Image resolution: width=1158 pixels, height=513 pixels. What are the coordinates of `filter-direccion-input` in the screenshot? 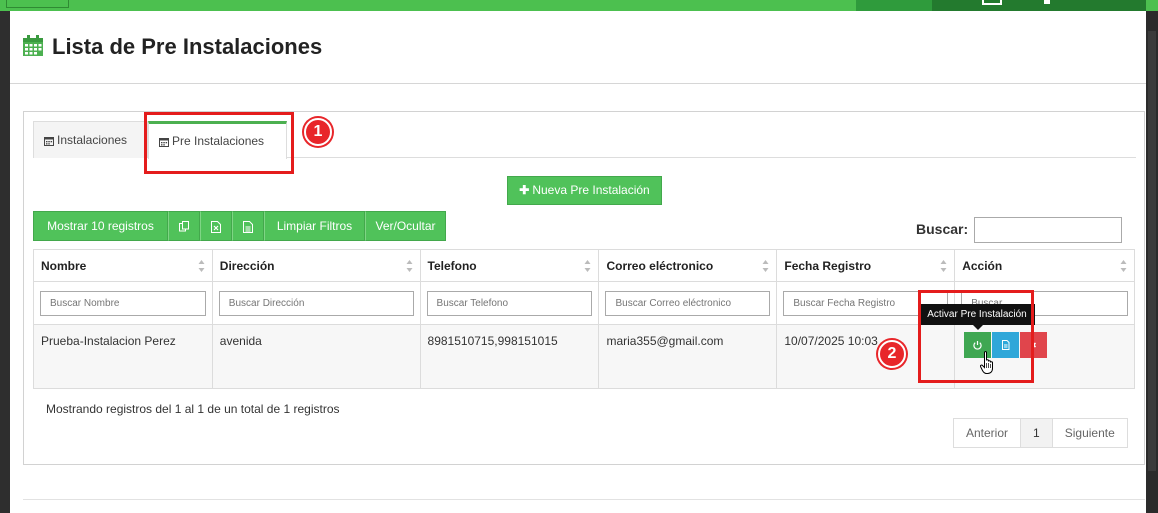 It's located at (316, 303).